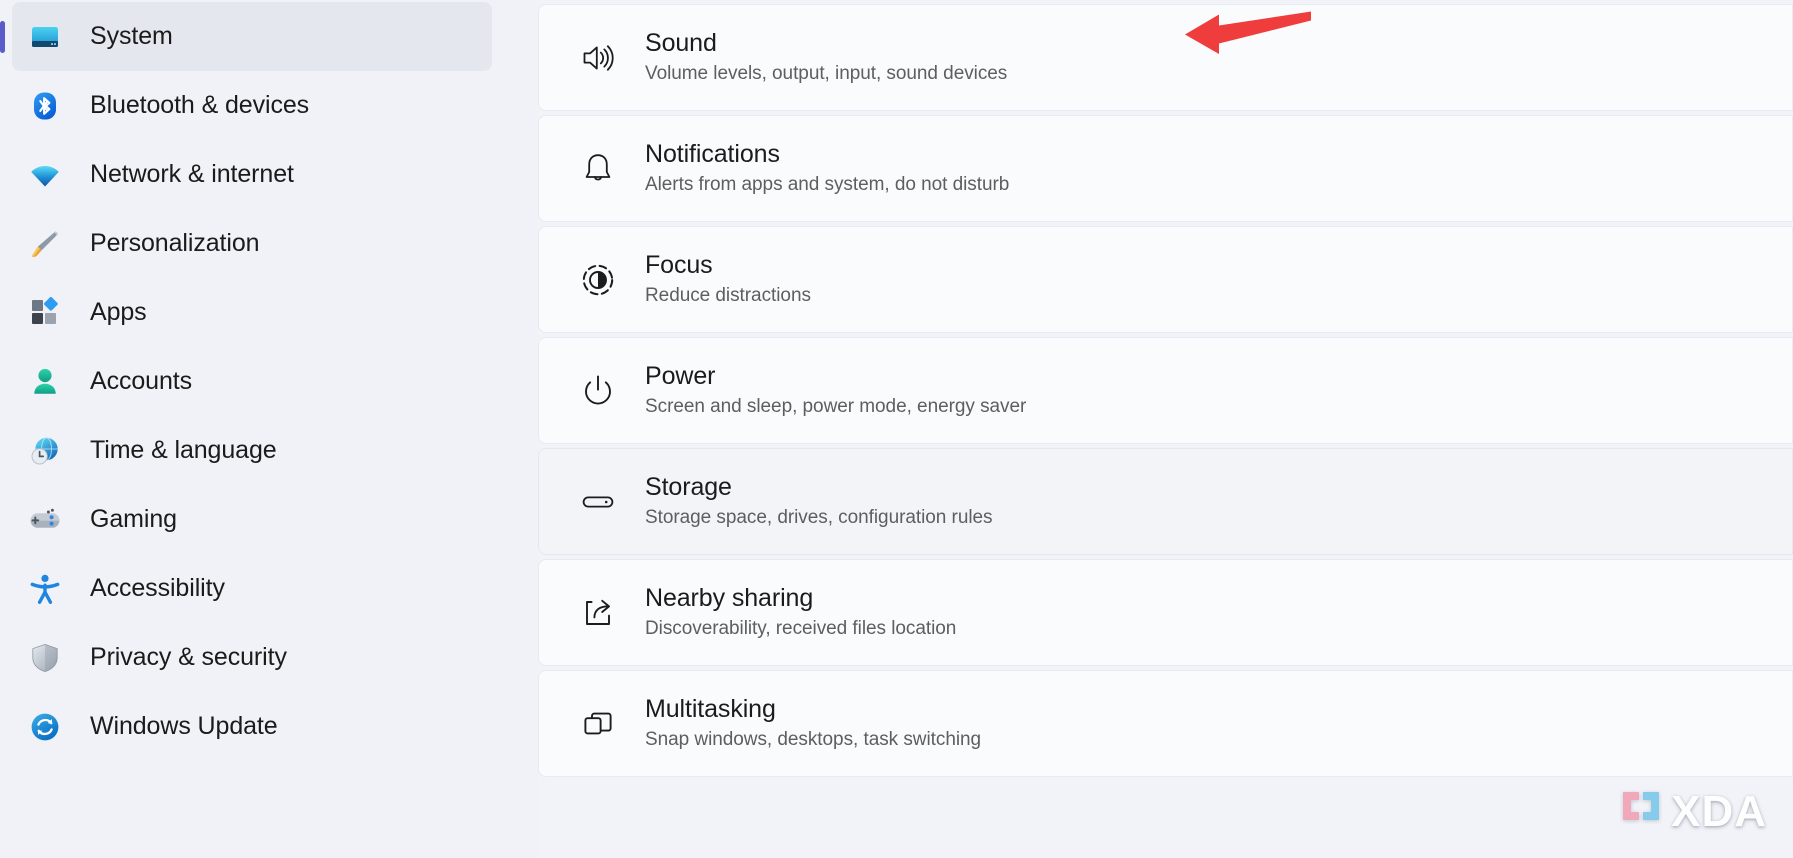 The image size is (1793, 858). I want to click on xda-watermark-text: XDA, so click(1719, 811).